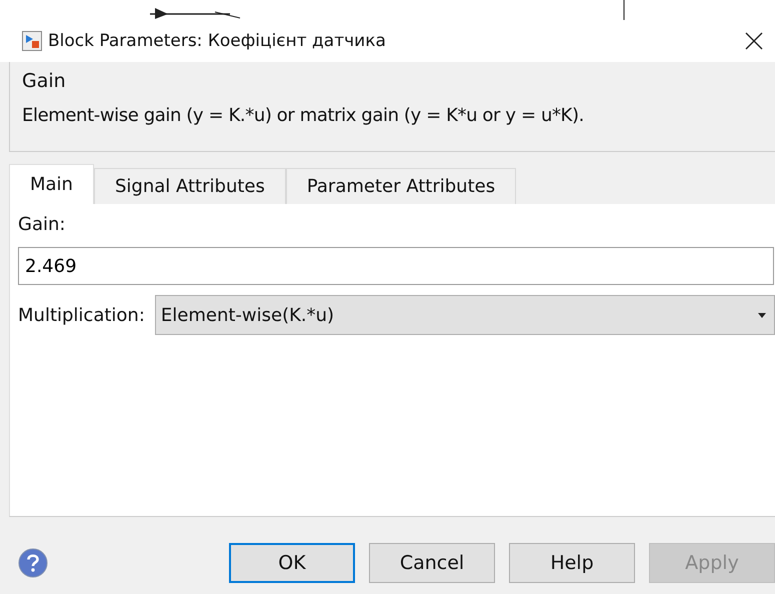 The height and width of the screenshot is (594, 775). Describe the element at coordinates (572, 562) in the screenshot. I see `dialog-button: Help` at that location.